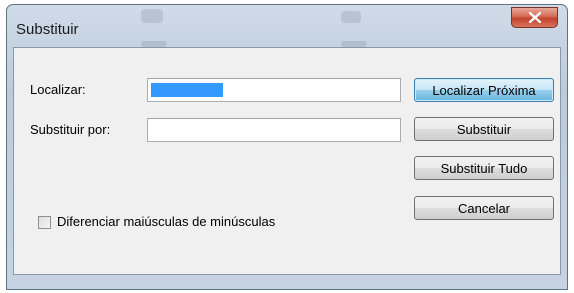  What do you see at coordinates (70, 129) in the screenshot?
I see `replace-label: Substituir por:` at bounding box center [70, 129].